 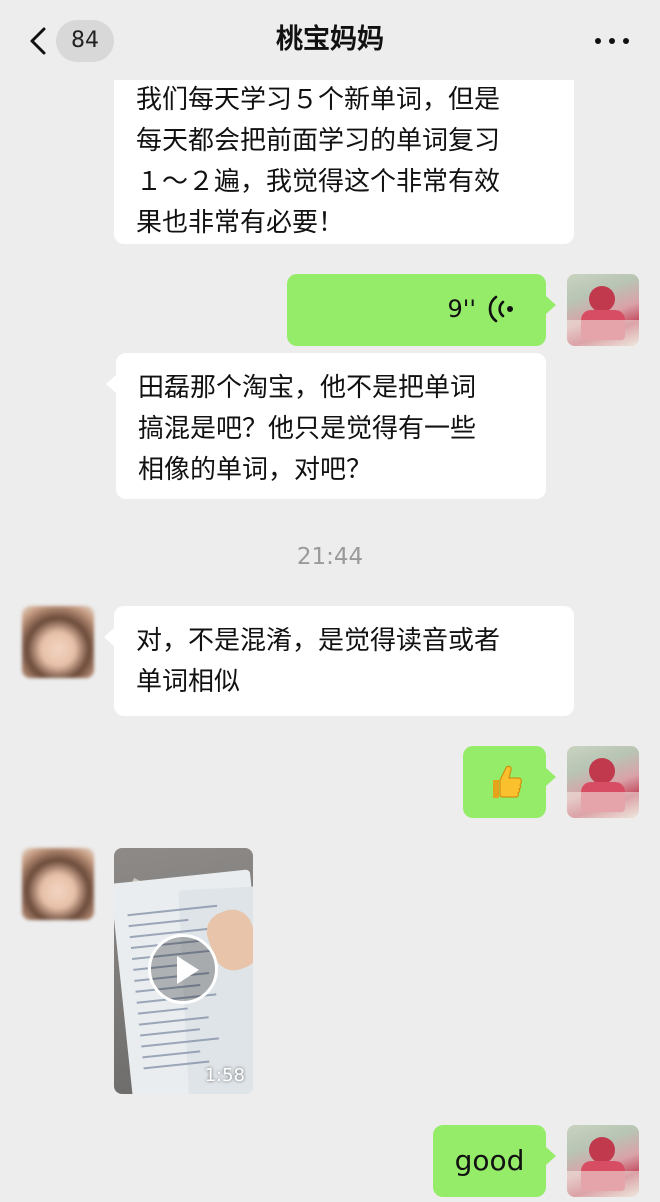 I want to click on message-timestamp: 21:44, so click(x=330, y=557).